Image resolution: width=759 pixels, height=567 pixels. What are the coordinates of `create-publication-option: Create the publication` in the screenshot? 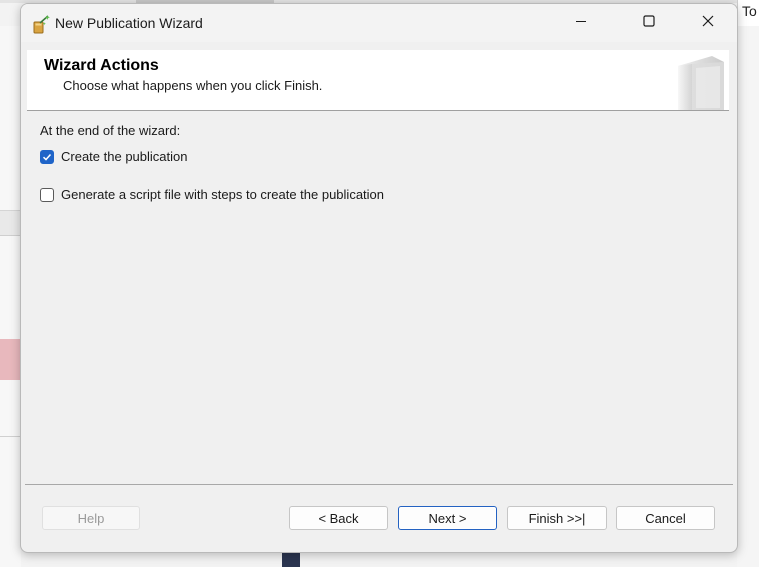 It's located at (113, 156).